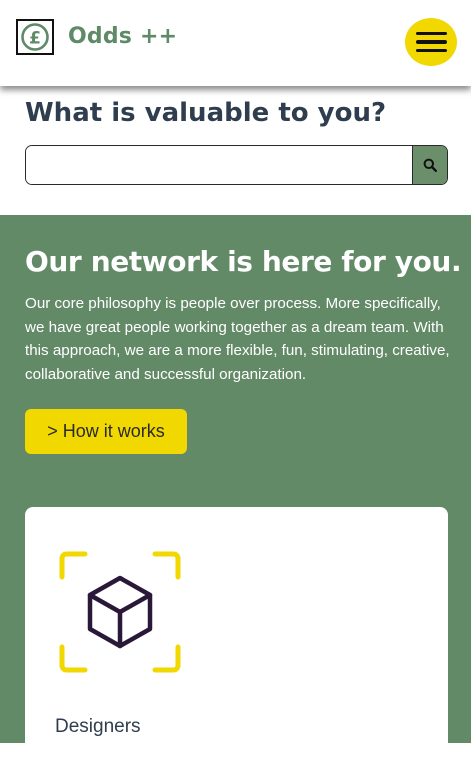 The width and height of the screenshot is (471, 767). I want to click on network-title: Our network is here for you., so click(243, 261).